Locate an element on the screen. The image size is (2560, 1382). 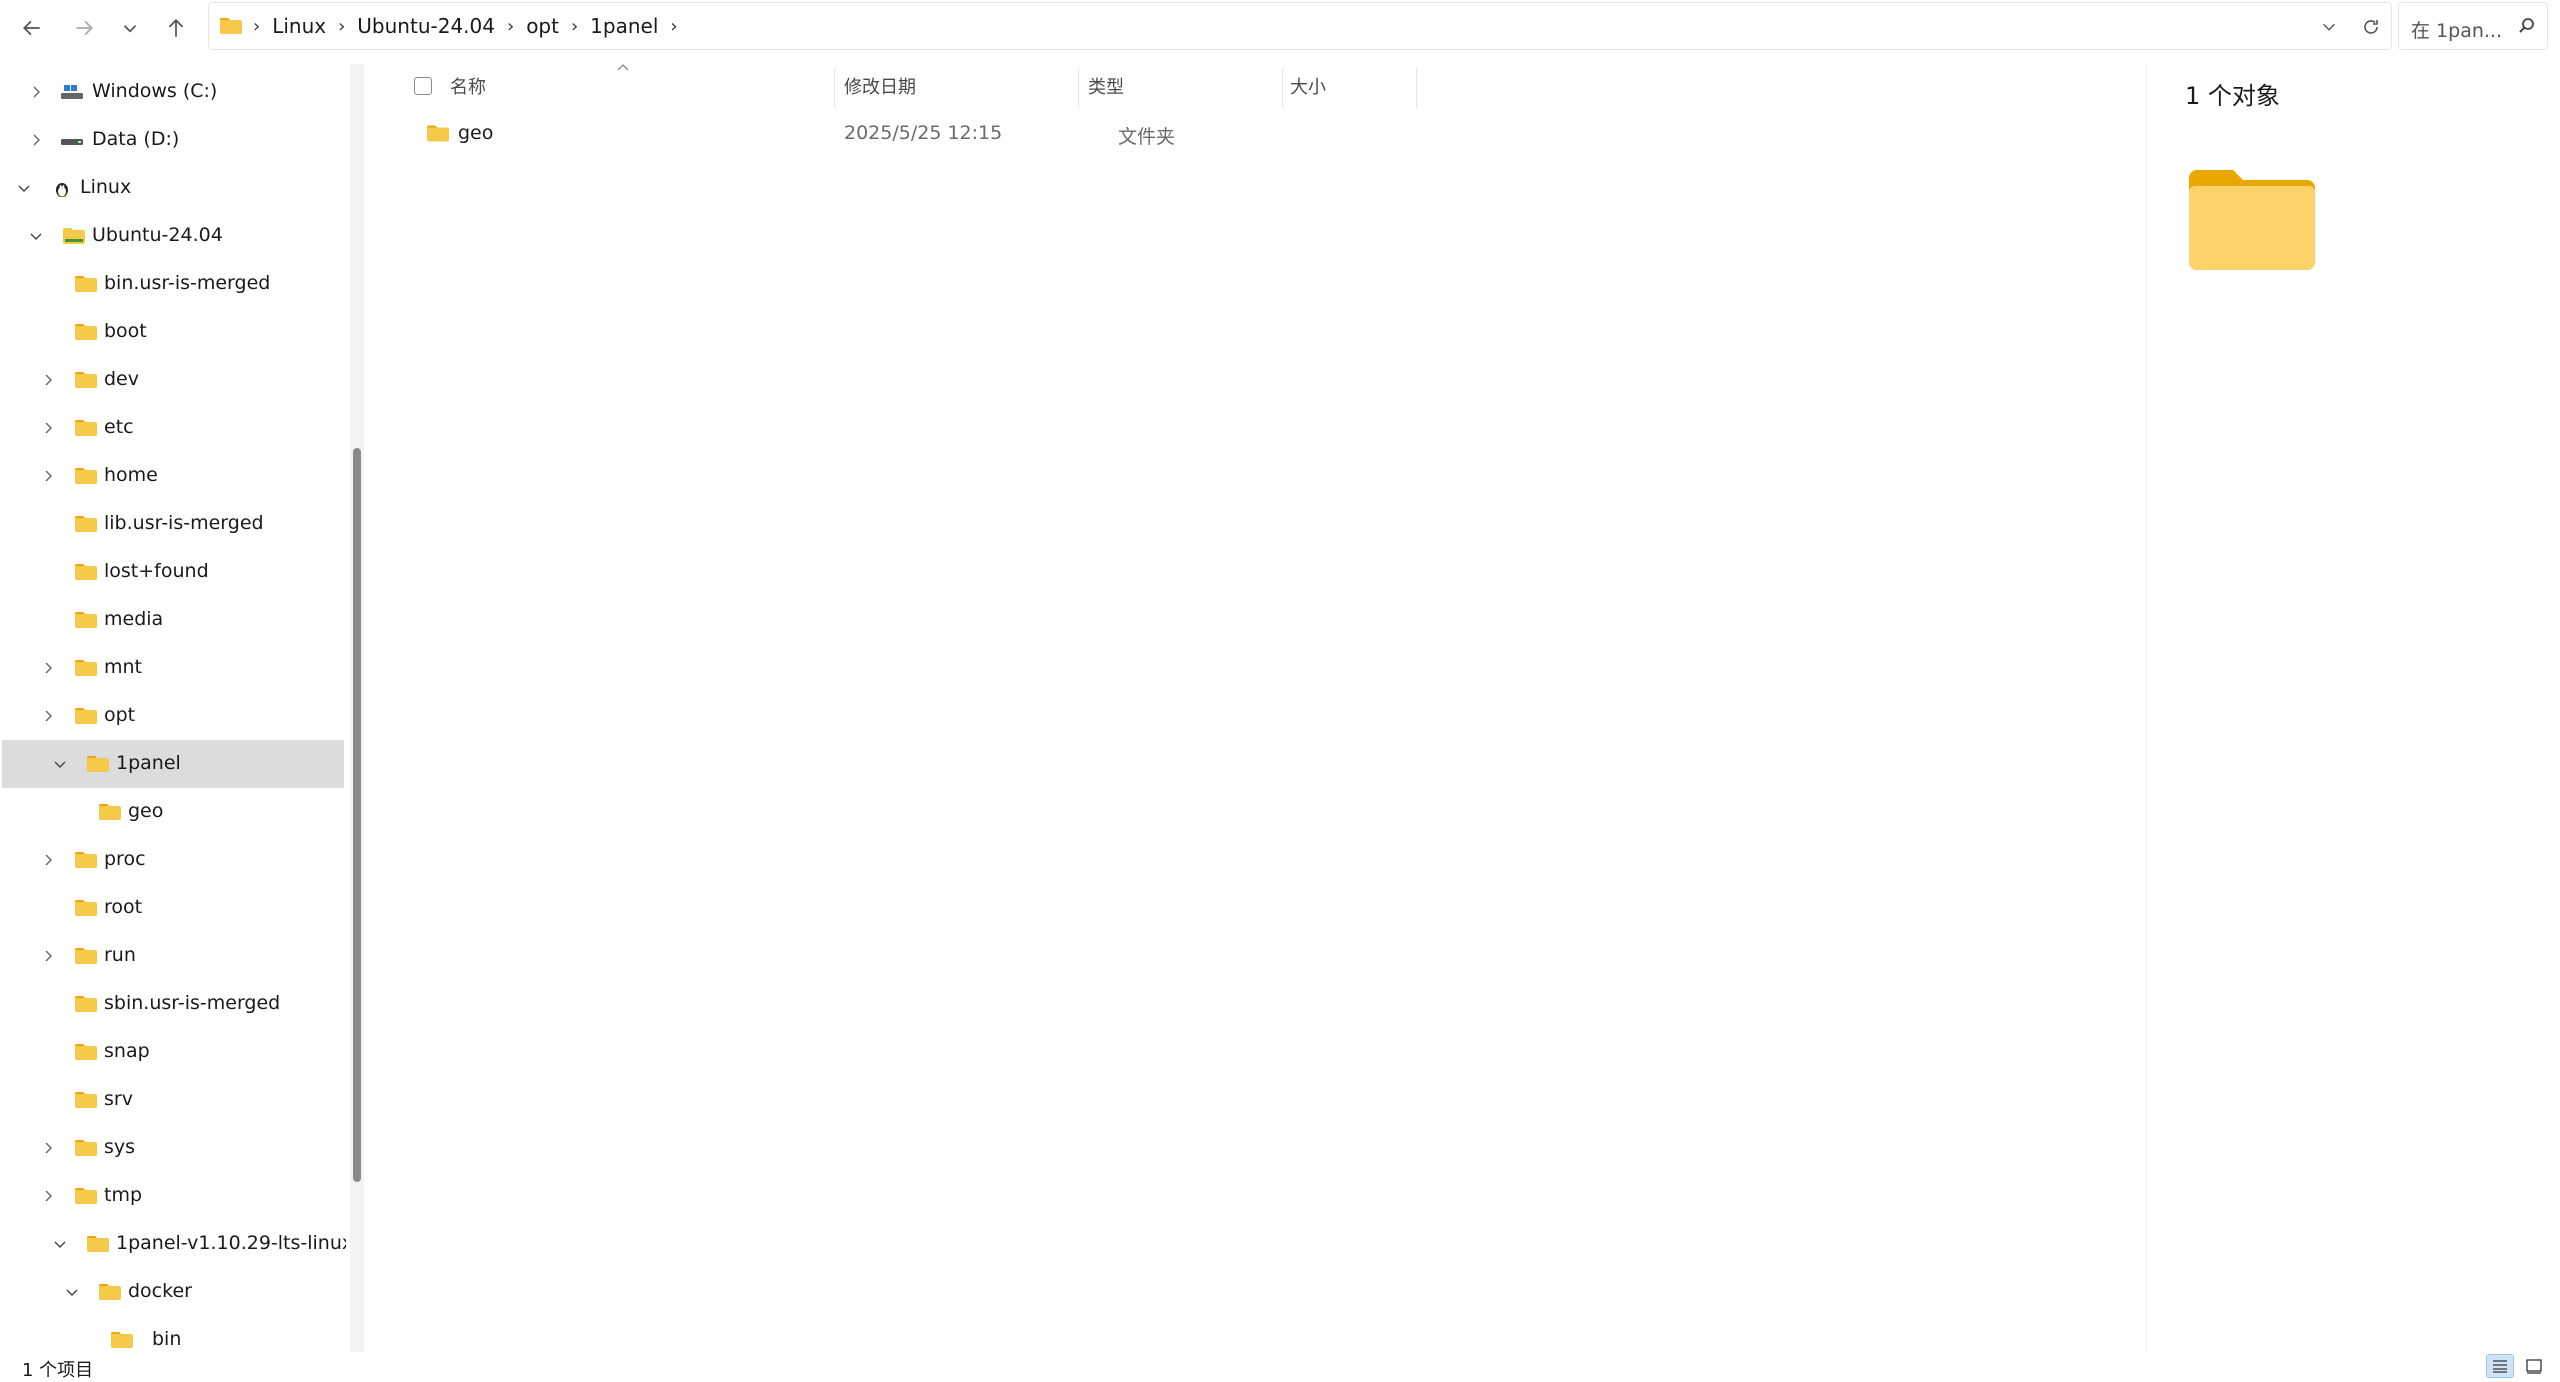
refresh-button is located at coordinates (2371, 27).